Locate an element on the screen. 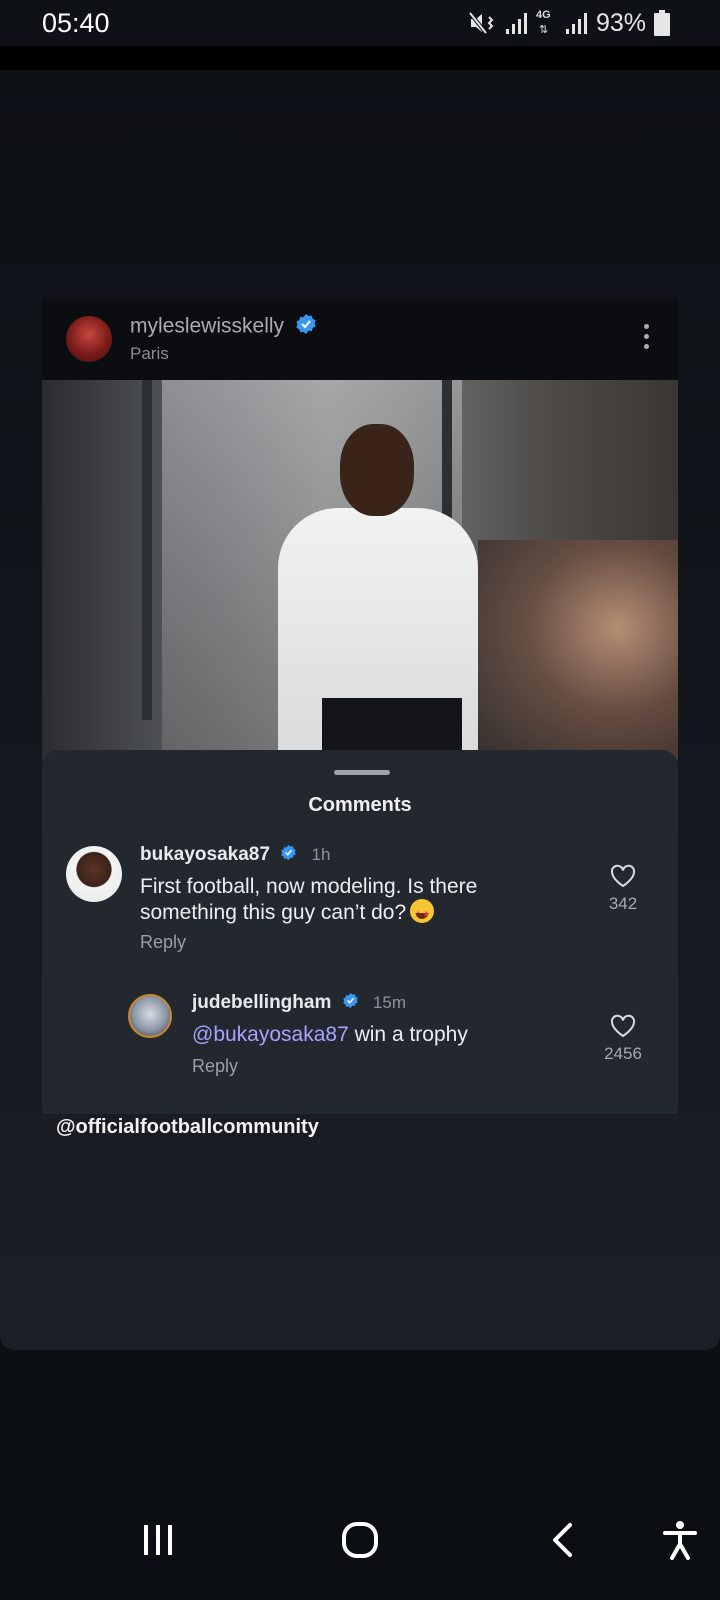 The image size is (720, 1600). post-location: Paris is located at coordinates (149, 354).